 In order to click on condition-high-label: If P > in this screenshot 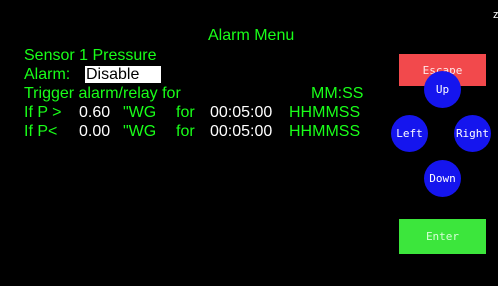, I will do `click(43, 112)`.